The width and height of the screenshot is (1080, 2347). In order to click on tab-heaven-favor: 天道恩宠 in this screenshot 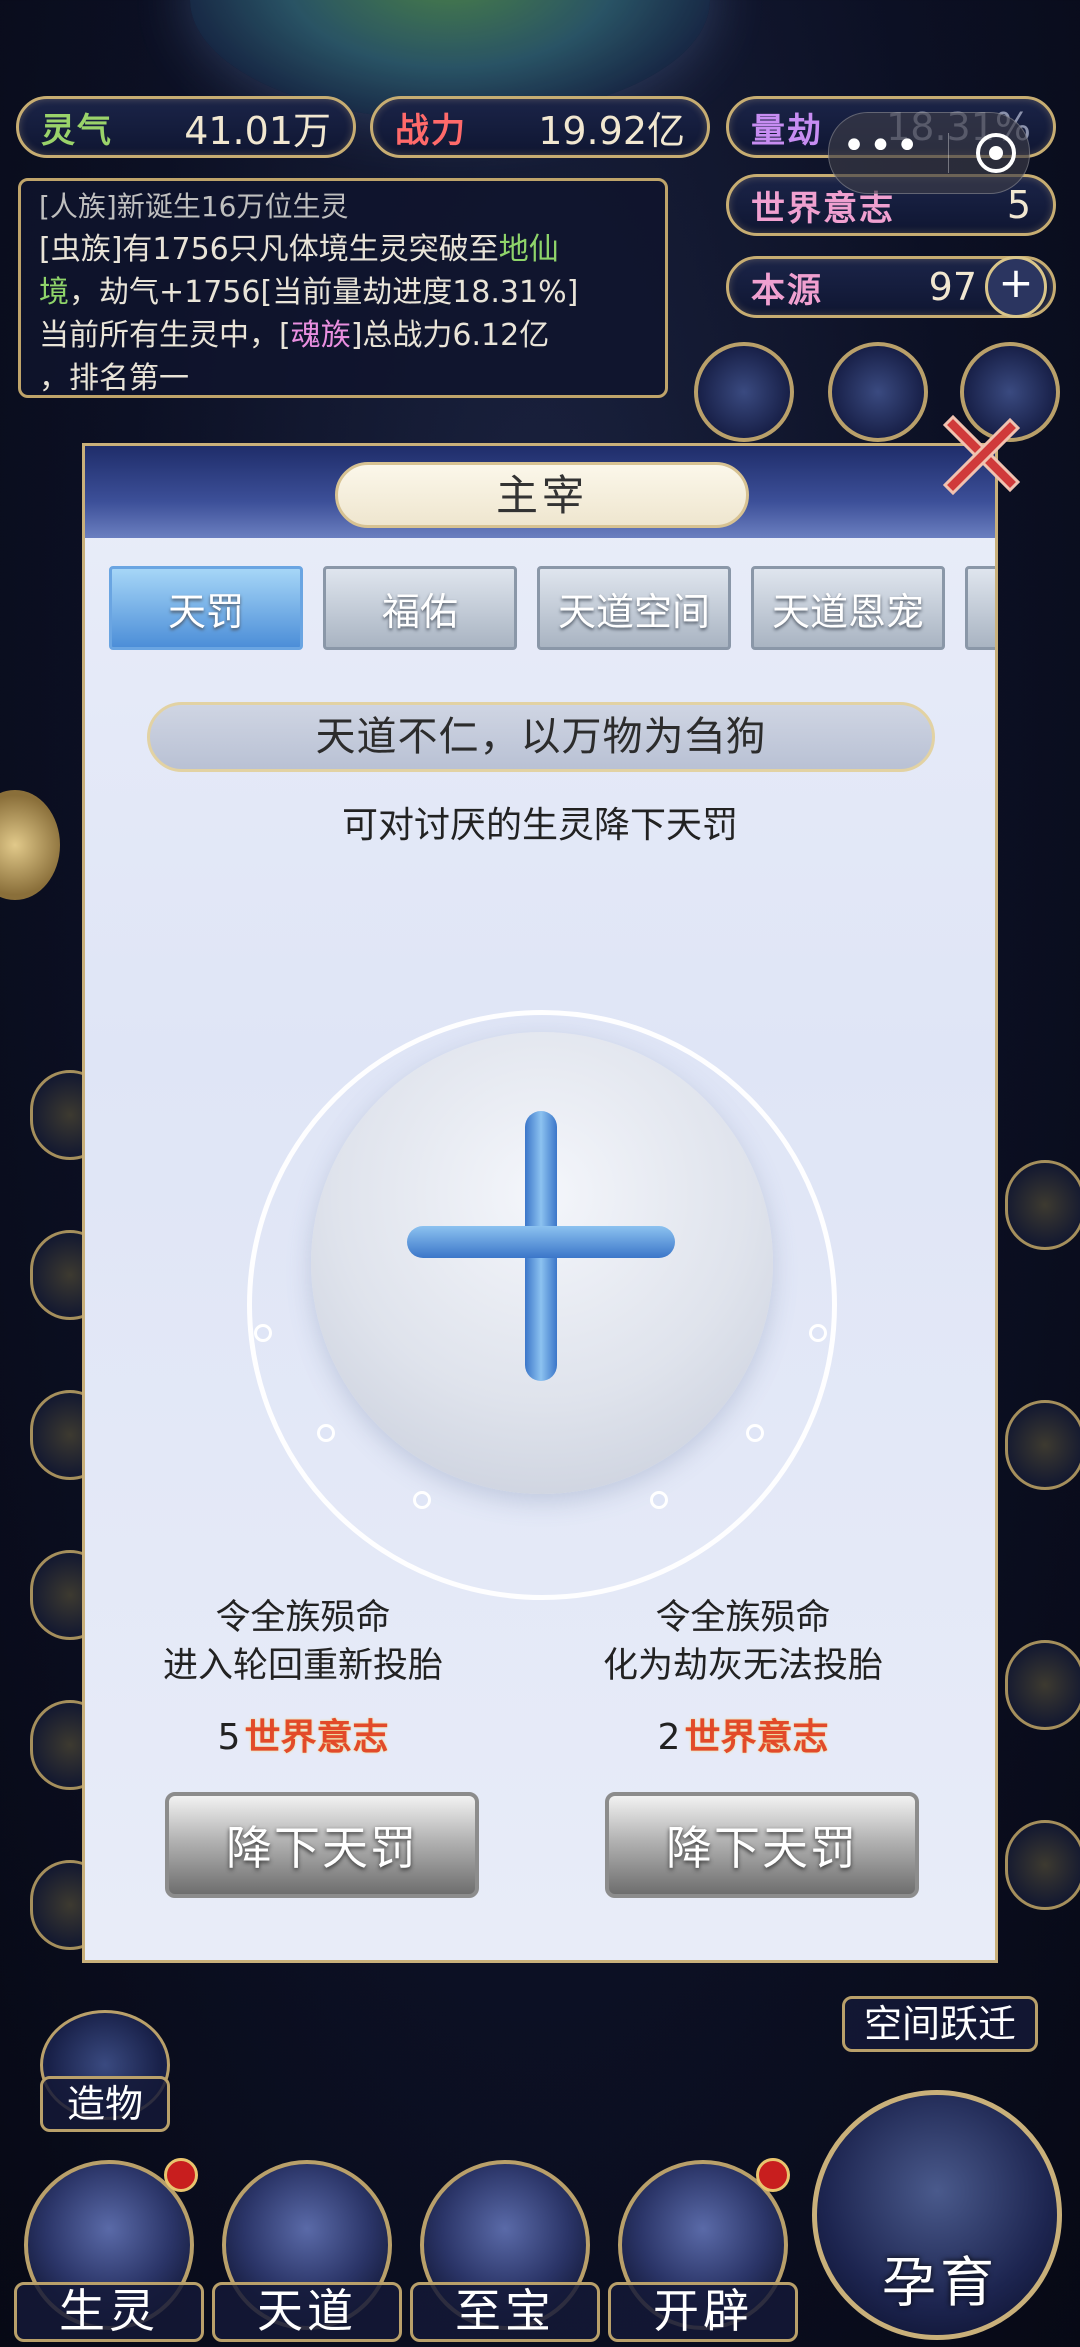, I will do `click(848, 608)`.